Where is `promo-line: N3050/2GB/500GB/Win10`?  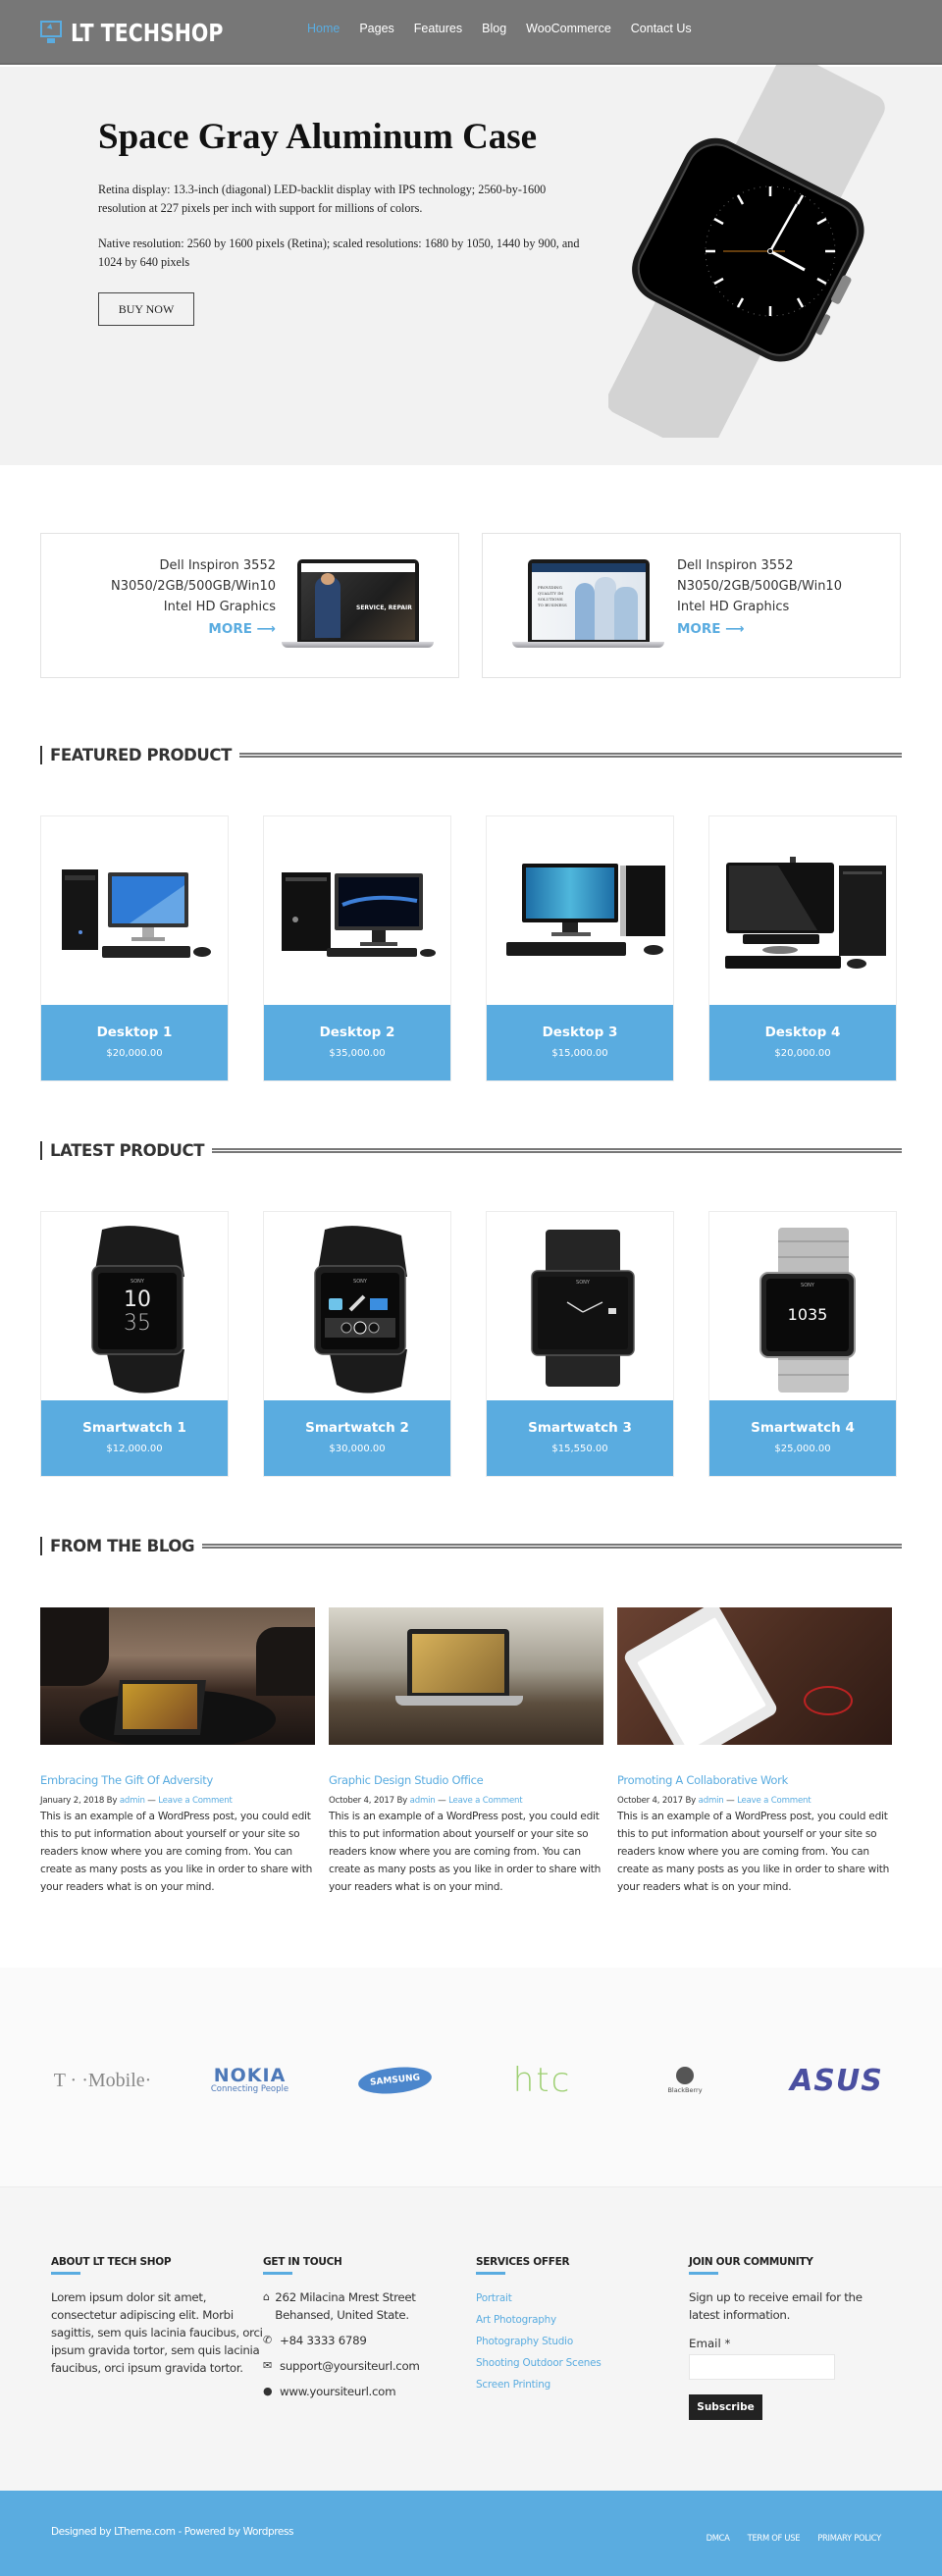
promo-line: N3050/2GB/500GB/Win10 is located at coordinates (759, 586).